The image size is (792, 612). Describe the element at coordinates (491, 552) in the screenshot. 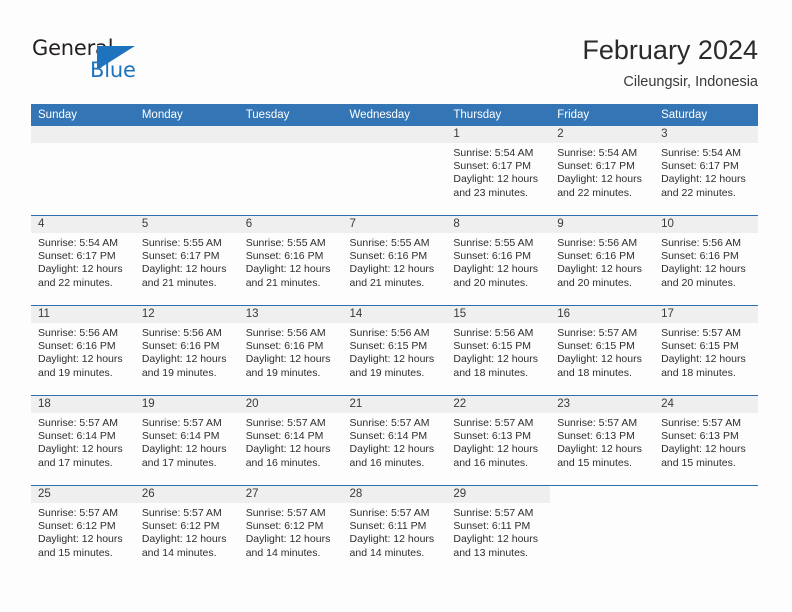

I see `daylight-text-line2: and 13 minutes.` at that location.